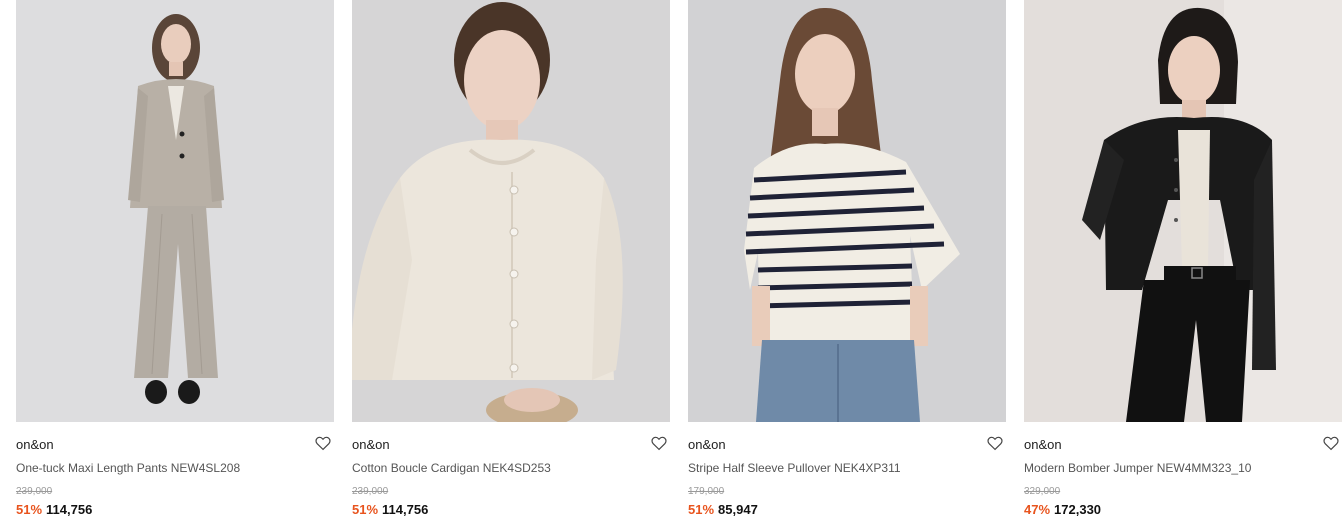 The height and width of the screenshot is (528, 1344). I want to click on product-name: Stripe Half Sleeve Pullover NEK4XP311, so click(794, 468).